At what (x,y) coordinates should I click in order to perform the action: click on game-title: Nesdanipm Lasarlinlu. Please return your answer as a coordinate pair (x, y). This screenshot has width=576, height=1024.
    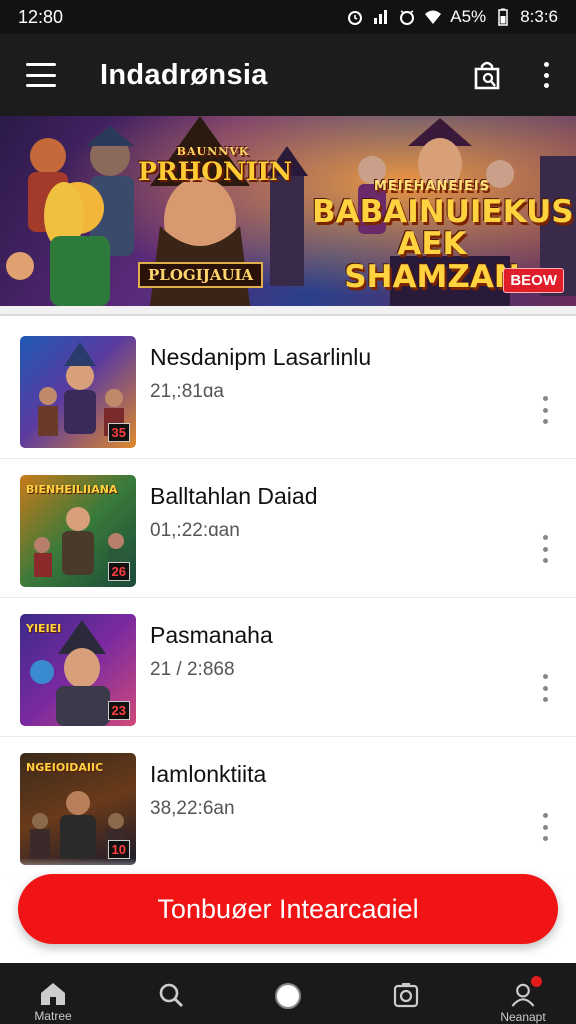
    Looking at the image, I should click on (261, 357).